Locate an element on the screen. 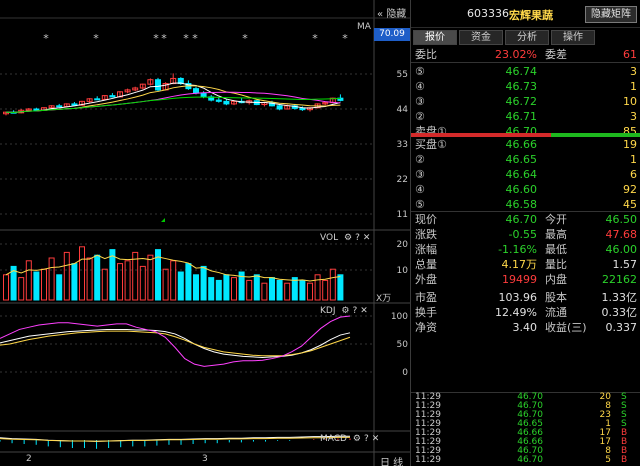 The image size is (640, 466). price-axis-tick: 55 is located at coordinates (402, 75).